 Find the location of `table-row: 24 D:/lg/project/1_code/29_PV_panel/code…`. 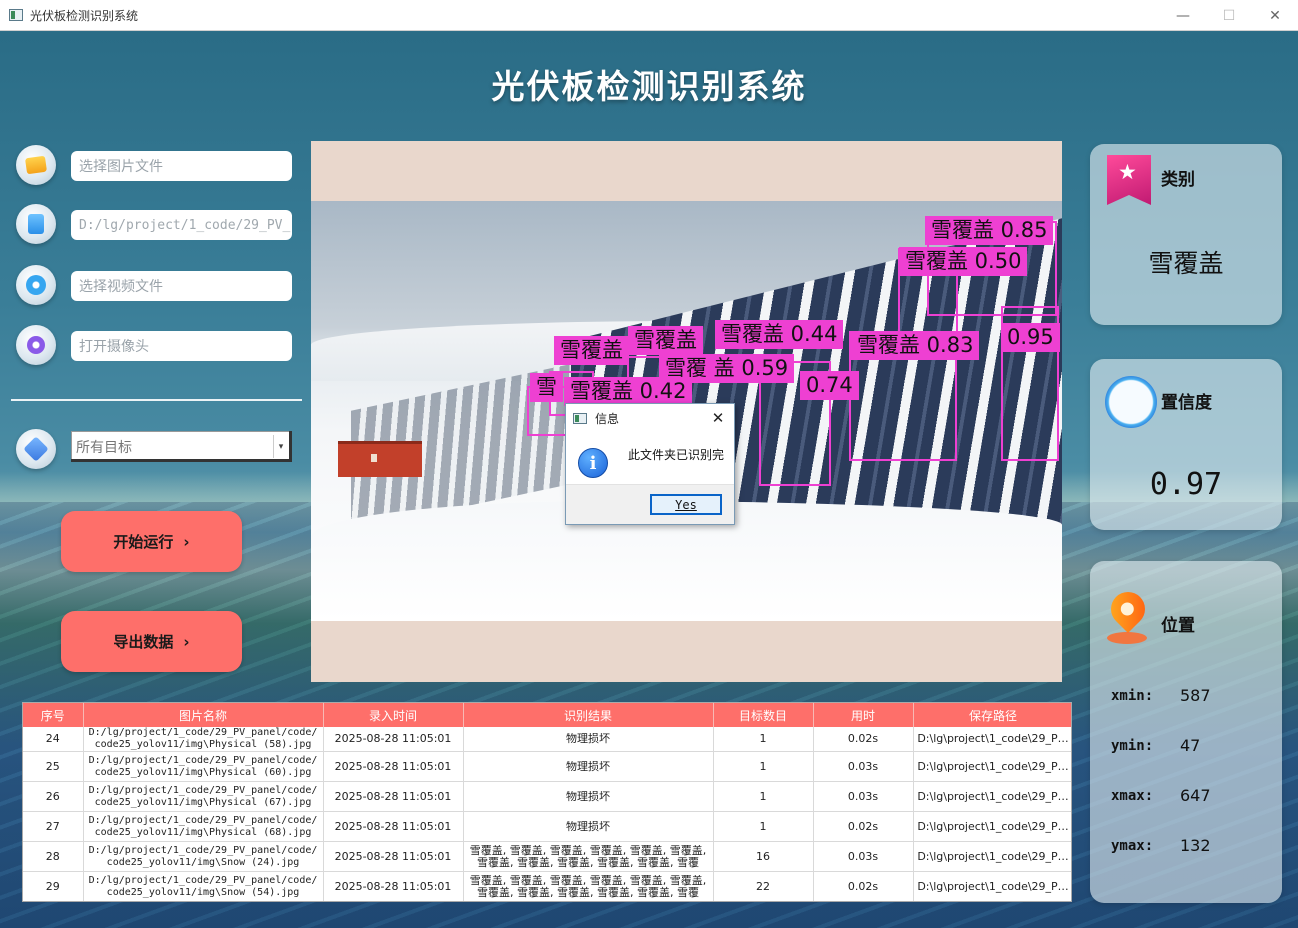

table-row: 24 D:/lg/project/1_code/29_PV_panel/code… is located at coordinates (547, 739).